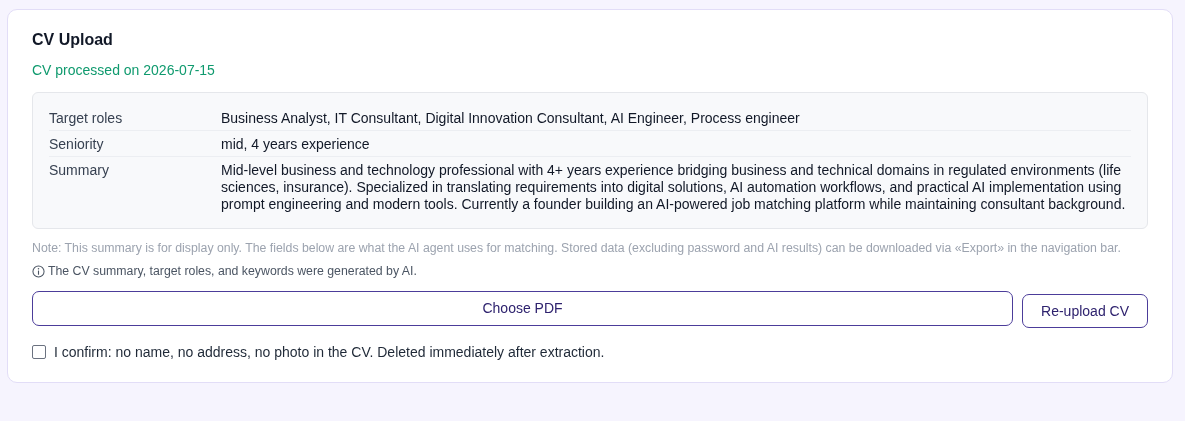 This screenshot has height=421, width=1185. What do you see at coordinates (135, 186) in the screenshot?
I see `detail-label: Summary` at bounding box center [135, 186].